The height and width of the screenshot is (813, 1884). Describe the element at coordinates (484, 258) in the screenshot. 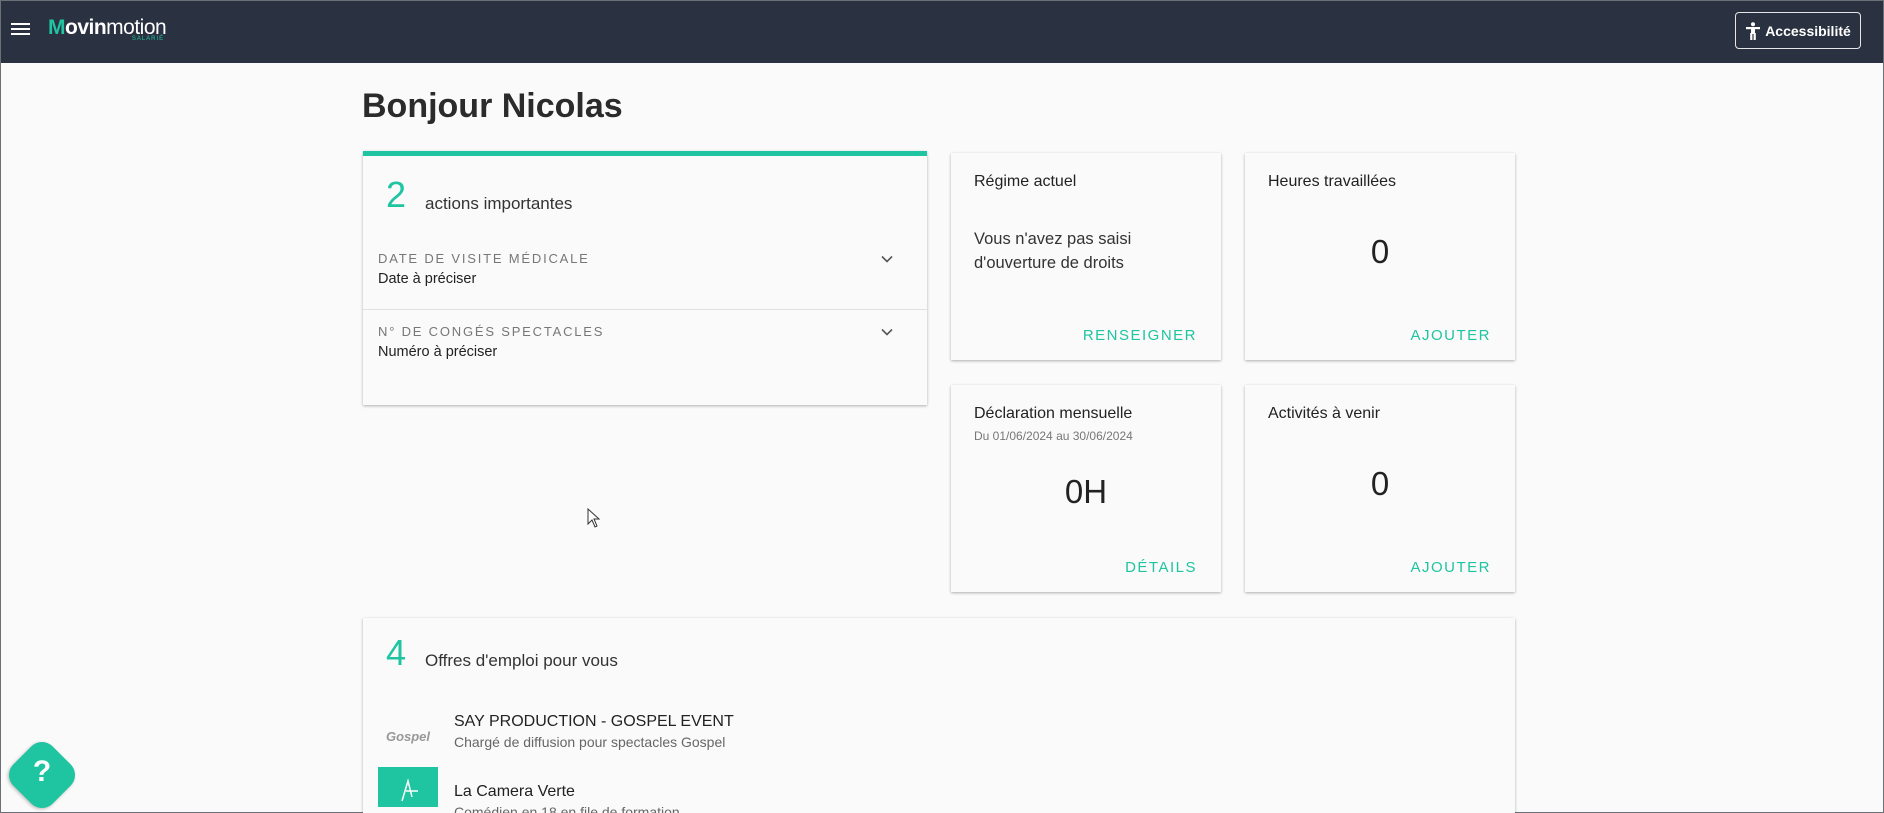

I see `action-caption: DATE DE VISITE MÉDICALE` at that location.